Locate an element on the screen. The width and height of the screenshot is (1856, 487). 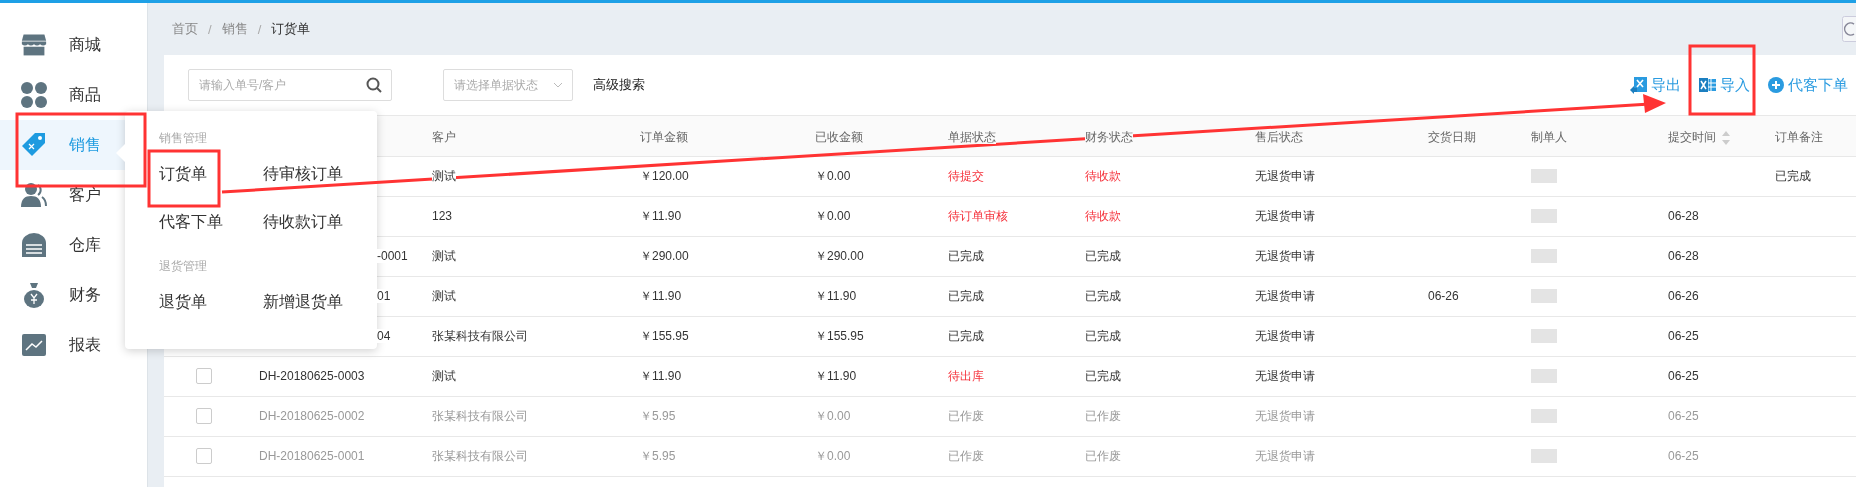
column-header: 已收金额 is located at coordinates (839, 137).